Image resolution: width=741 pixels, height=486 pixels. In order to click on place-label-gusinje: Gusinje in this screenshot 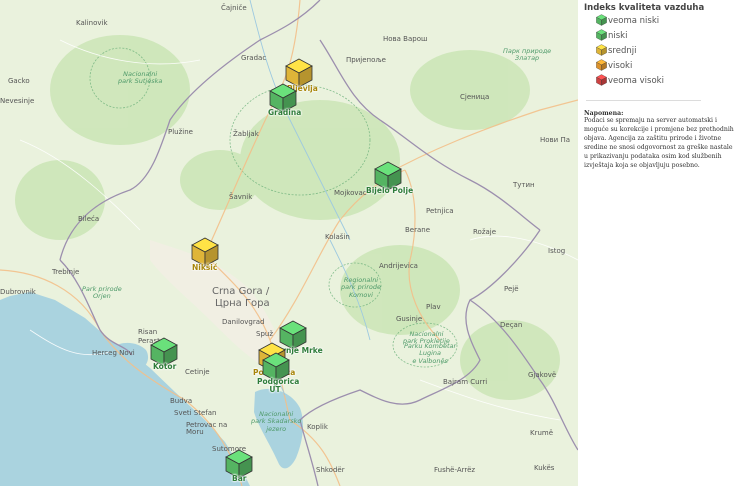, I will do `click(409, 319)`.